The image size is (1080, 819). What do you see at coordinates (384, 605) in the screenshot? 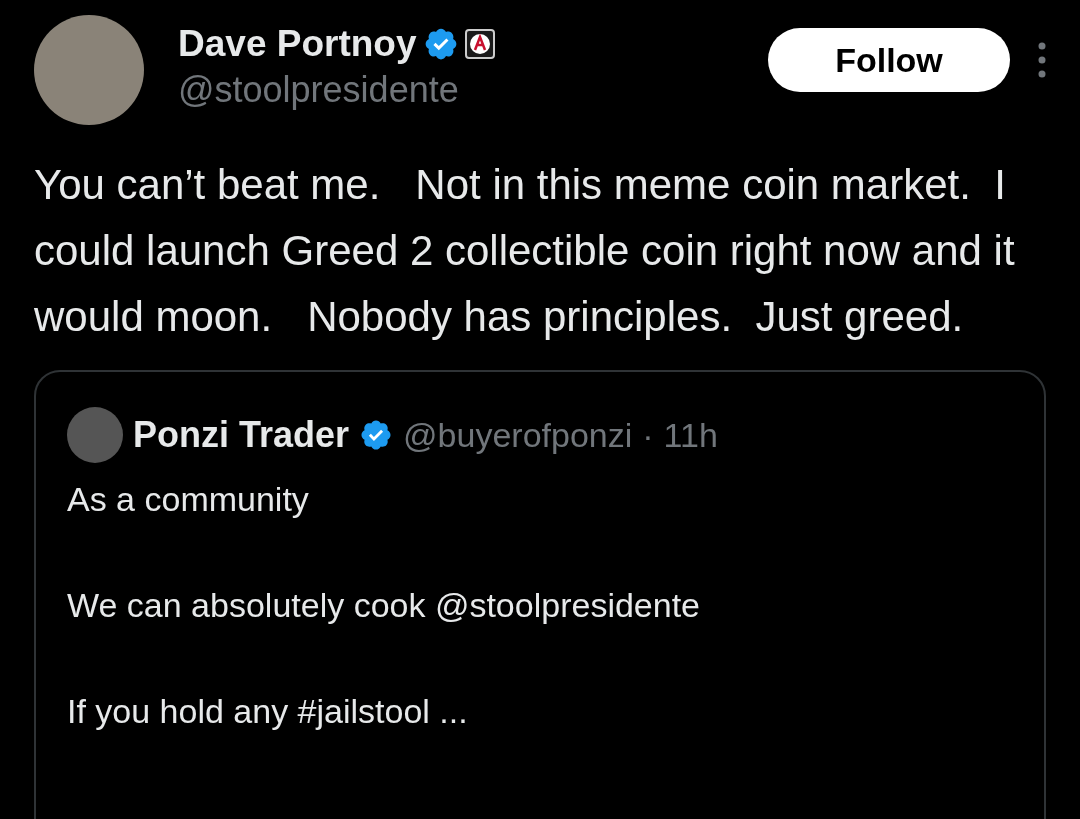
I see `quoted-text: We can absolutely cook @stoolpresidente` at bounding box center [384, 605].